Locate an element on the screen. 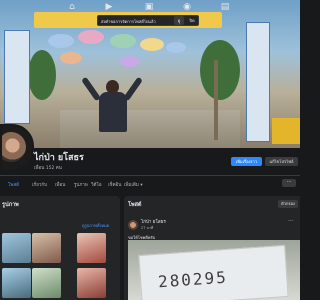 The width and height of the screenshot is (320, 300). cover-person-head is located at coordinates (112, 87).